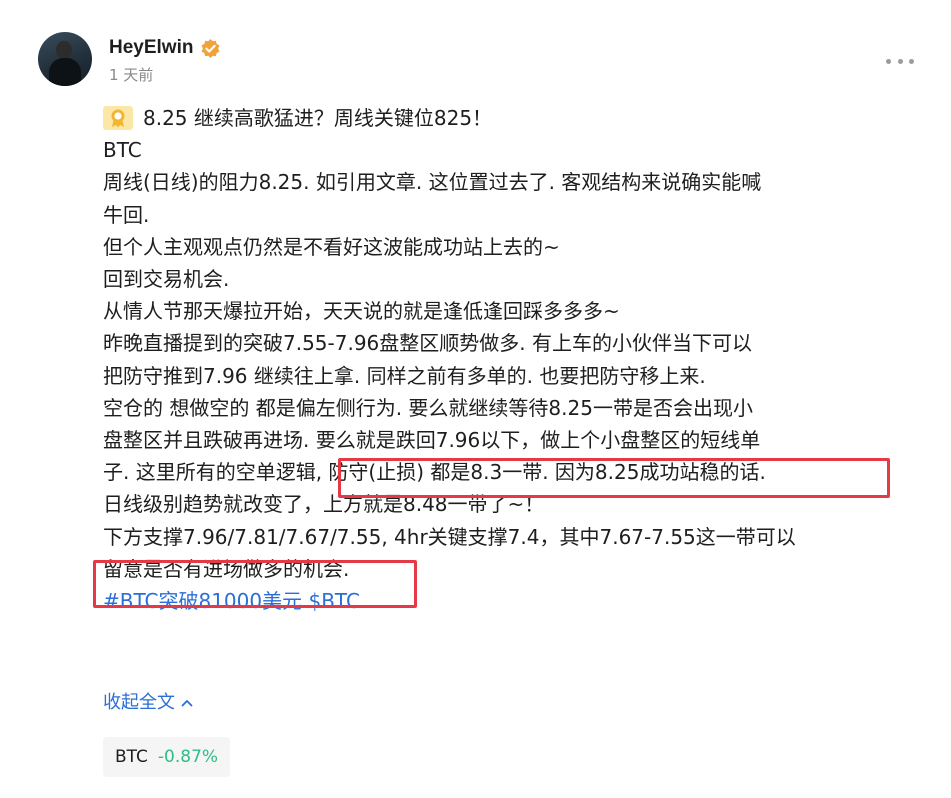 The height and width of the screenshot is (798, 951). What do you see at coordinates (428, 407) in the screenshot?
I see `post-text-line: 空仓的 想做空的 都是偏左侧行为. 要么就继续等待8.25一带是否会出现小` at bounding box center [428, 407].